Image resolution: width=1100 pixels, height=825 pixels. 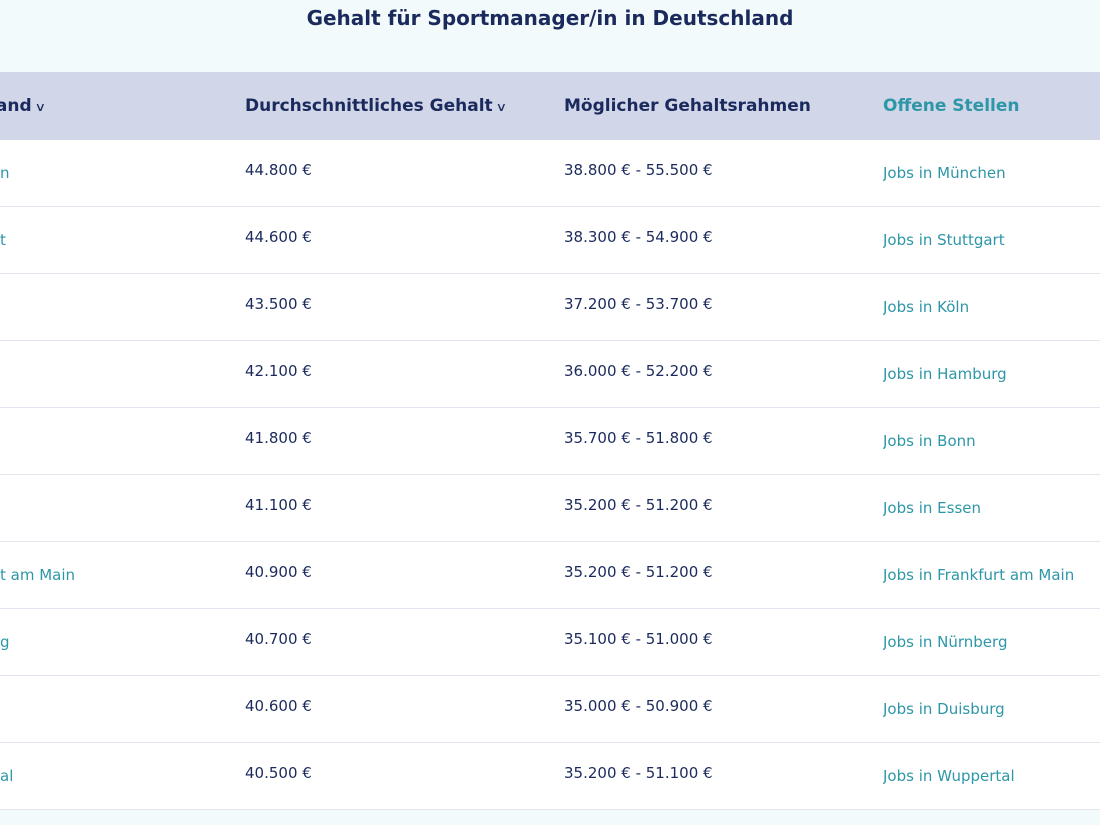 I want to click on salary-range: 35.700 € - 51.800 €, so click(x=638, y=438).